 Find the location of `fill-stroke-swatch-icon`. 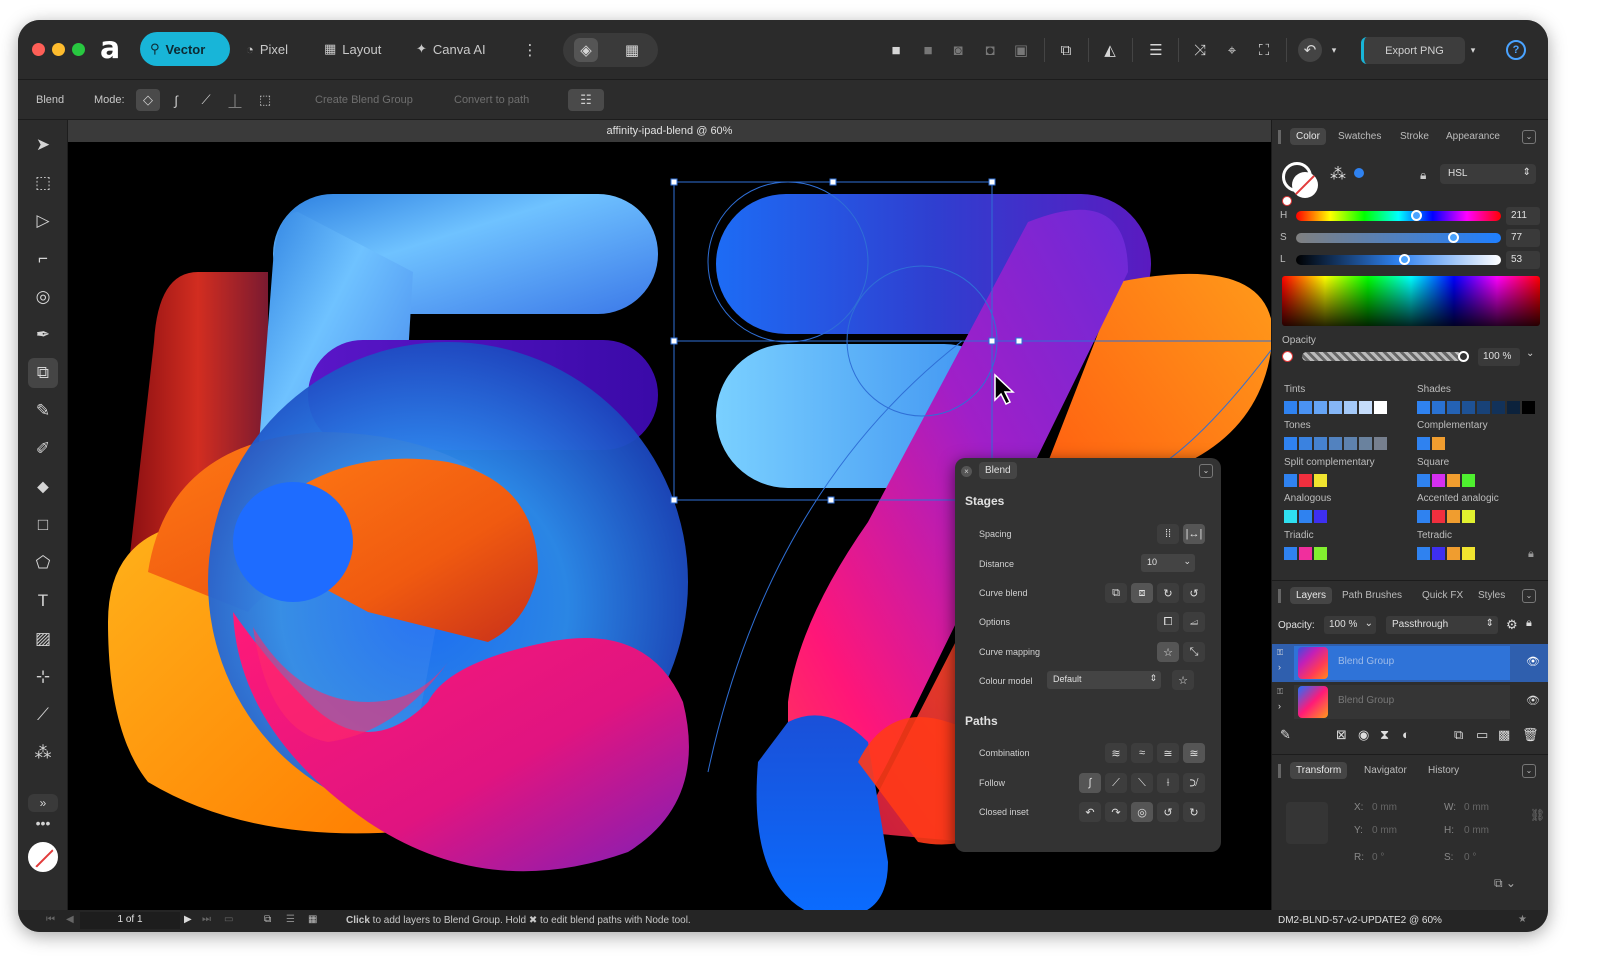

fill-stroke-swatch-icon is located at coordinates (43, 857).